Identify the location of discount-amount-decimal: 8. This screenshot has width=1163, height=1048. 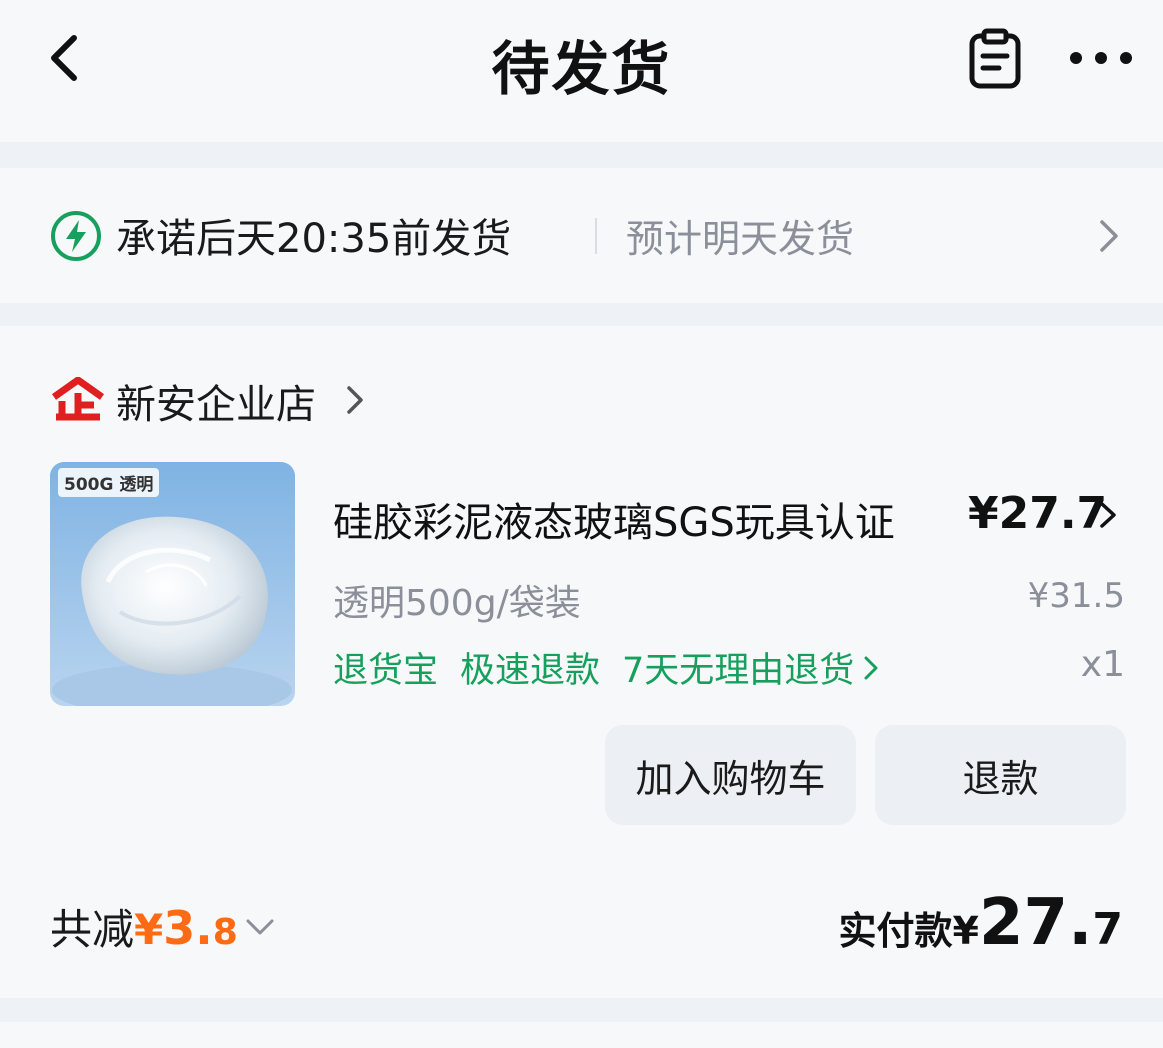
(225, 932).